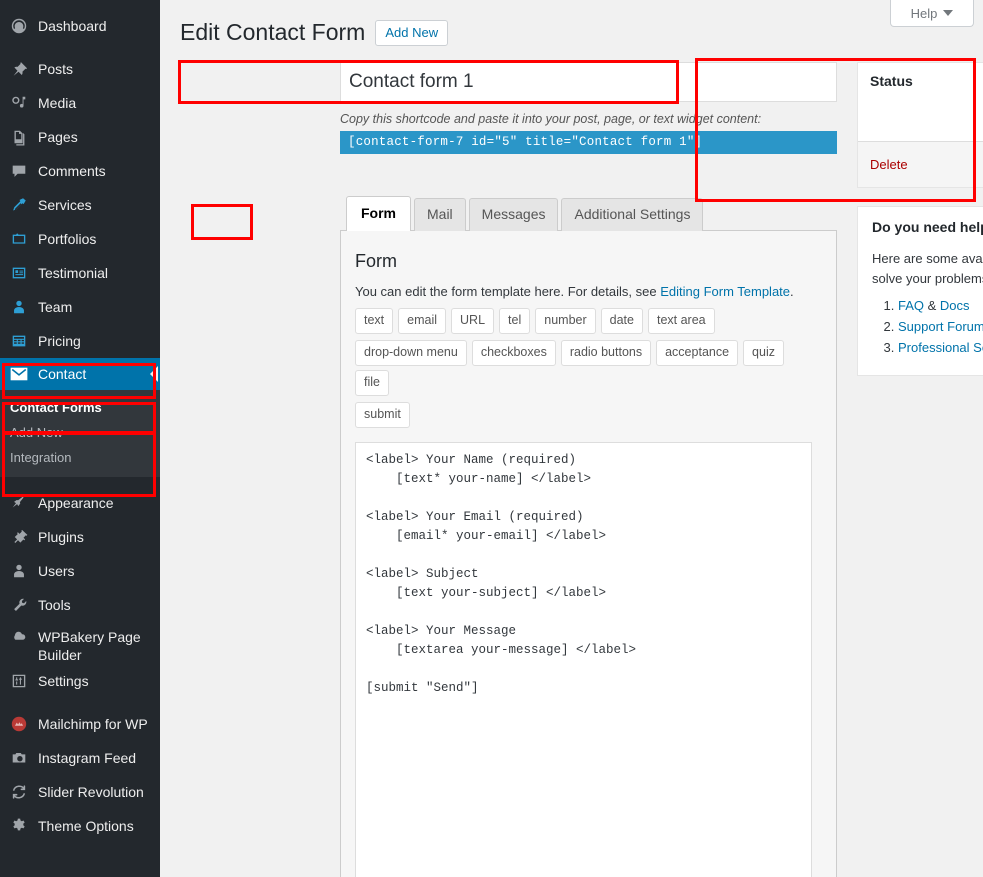 This screenshot has width=983, height=877. What do you see at coordinates (382, 414) in the screenshot?
I see `tag-button-submit: submit` at bounding box center [382, 414].